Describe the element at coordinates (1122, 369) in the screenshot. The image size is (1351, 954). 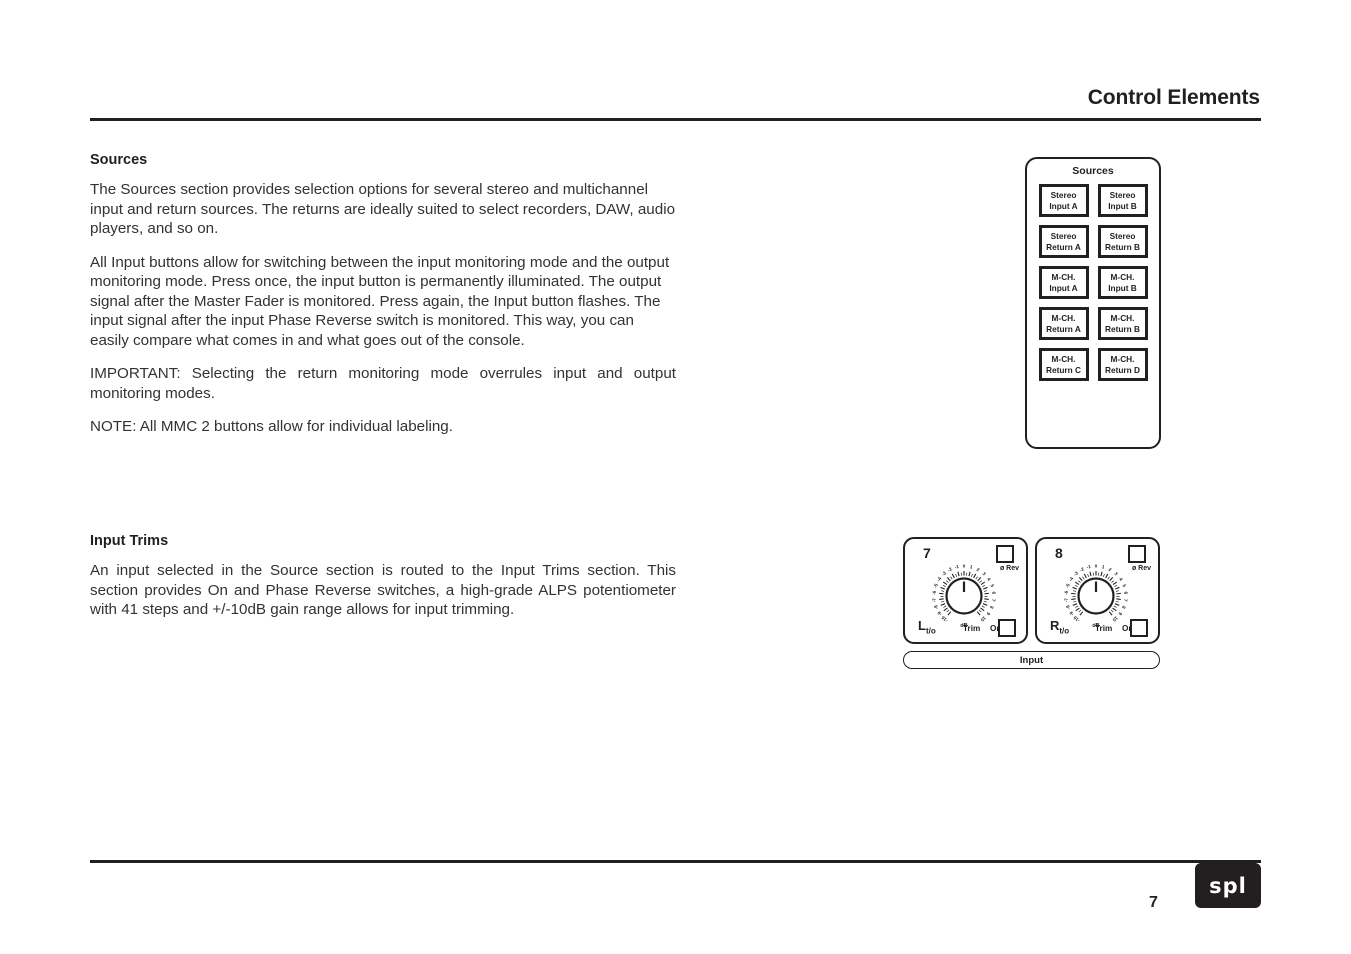
I see `source-button-line2: Return D` at that location.